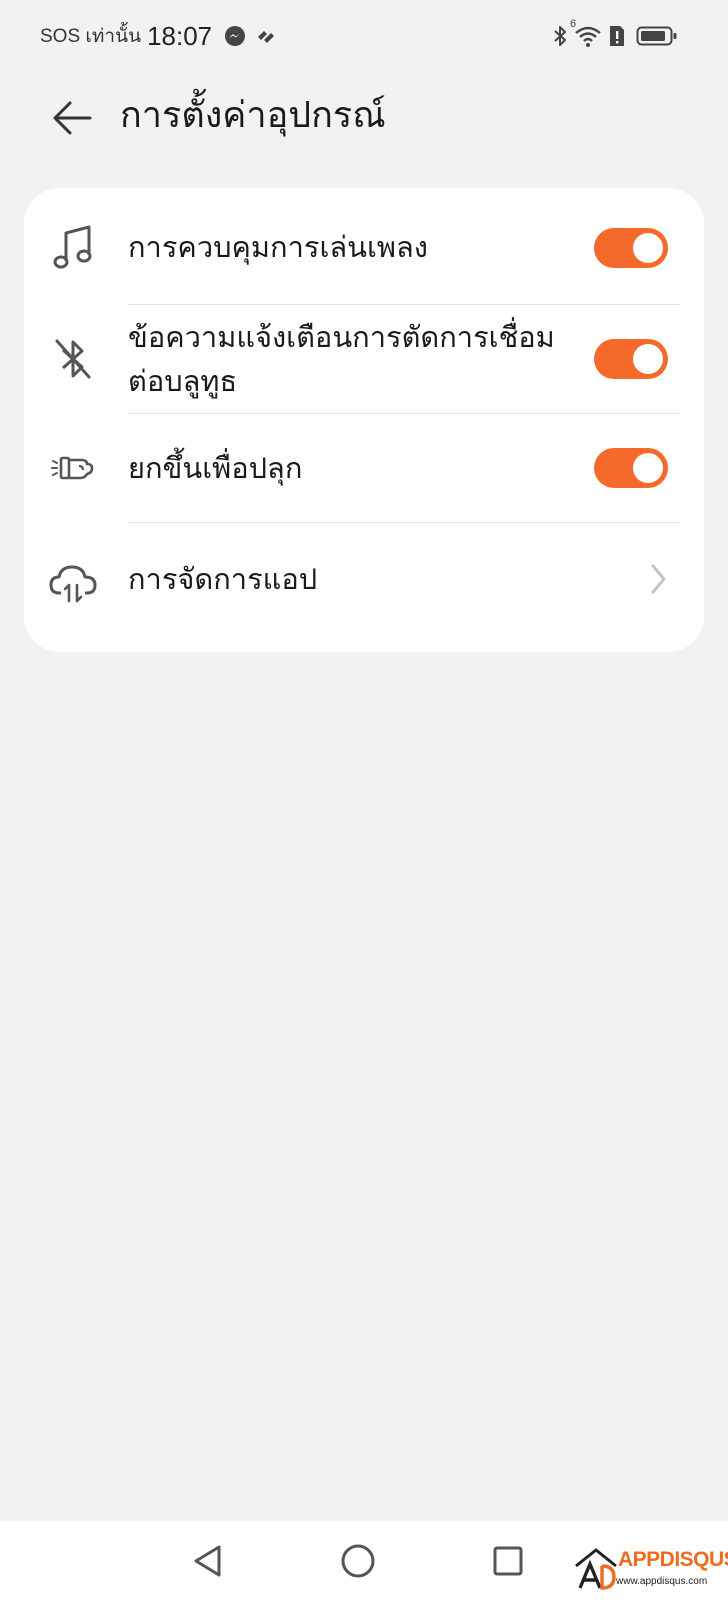  What do you see at coordinates (657, 36) in the screenshot?
I see `battery-icon` at bounding box center [657, 36].